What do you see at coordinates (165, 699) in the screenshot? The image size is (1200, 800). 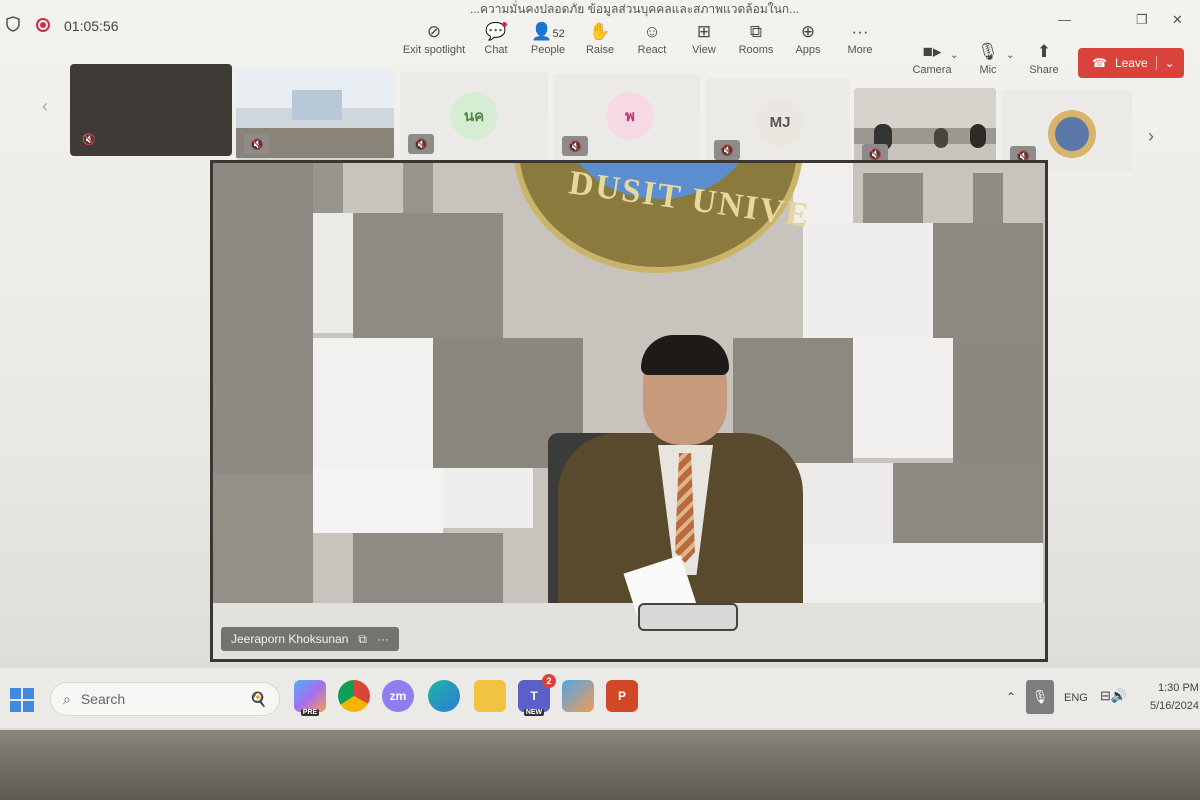 I see `taskbar-search: ⌕ Search 🍳` at bounding box center [165, 699].